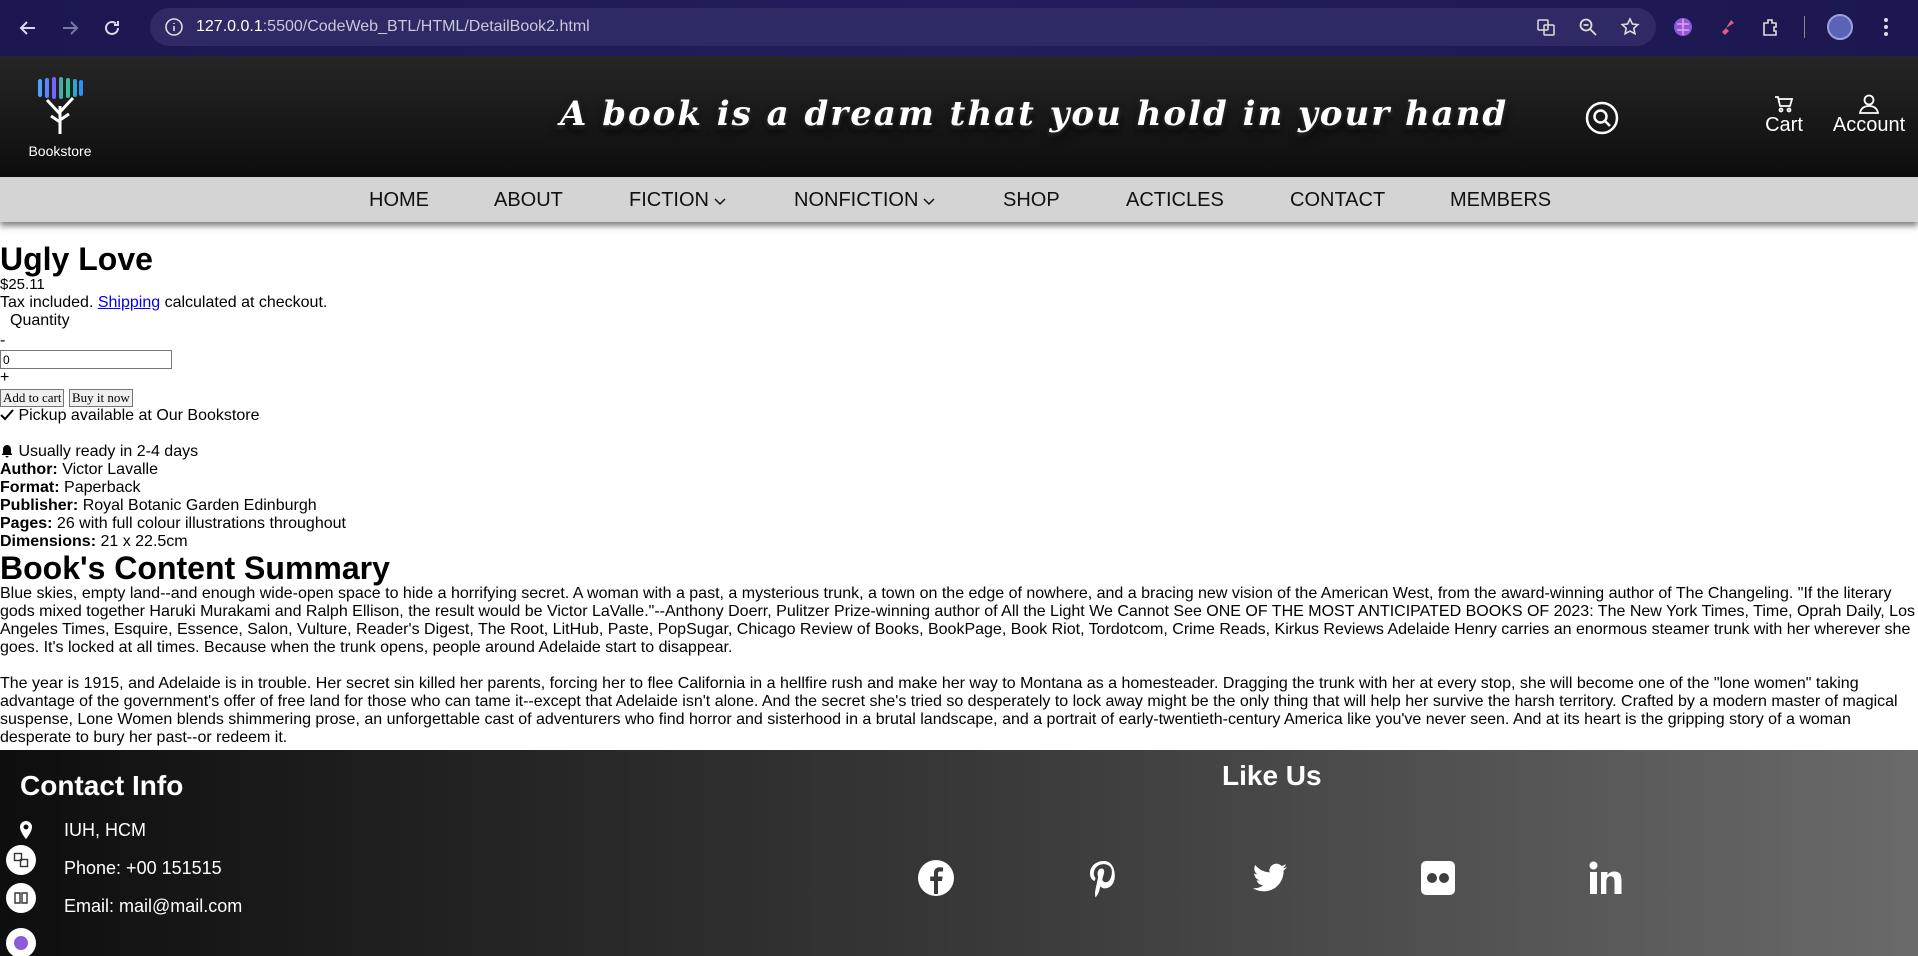 The width and height of the screenshot is (1918, 956). I want to click on shipping-link: Shipping, so click(129, 302).